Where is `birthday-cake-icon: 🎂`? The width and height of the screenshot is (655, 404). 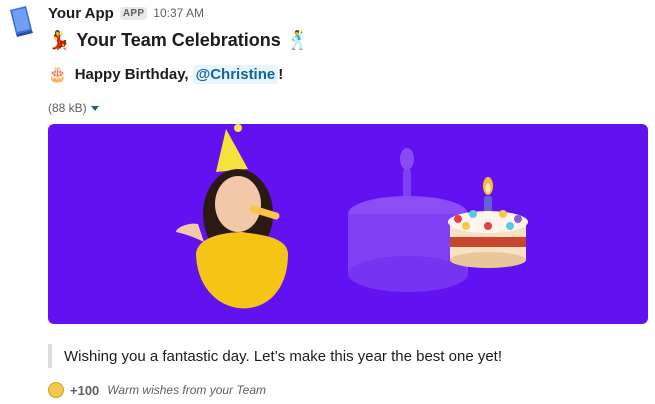 birthday-cake-icon: 🎂 is located at coordinates (57, 74).